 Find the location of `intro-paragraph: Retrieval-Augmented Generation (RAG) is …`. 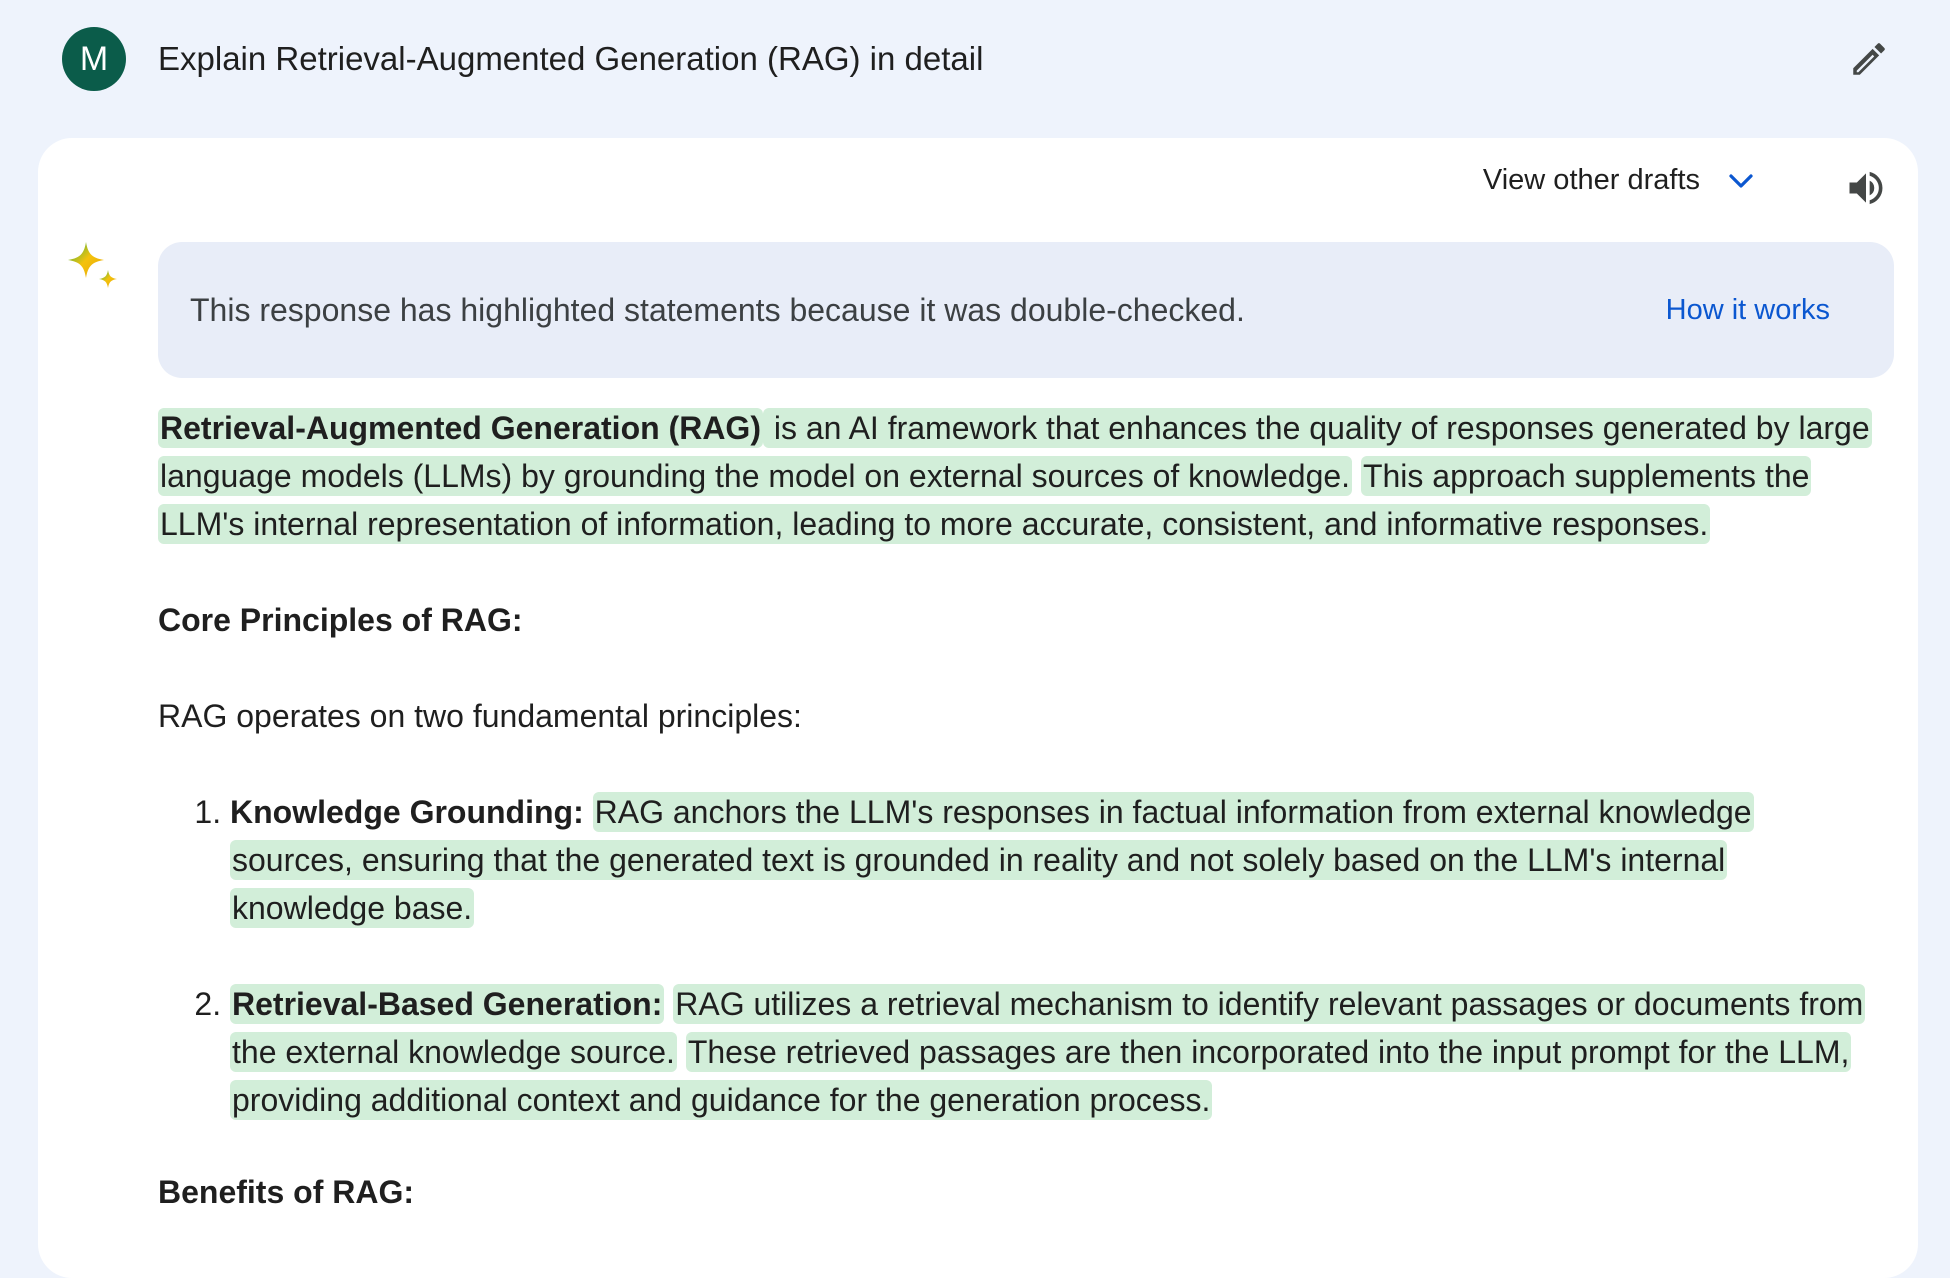

intro-paragraph: Retrieval-Augmented Generation (RAG) is … is located at coordinates (1018, 476).